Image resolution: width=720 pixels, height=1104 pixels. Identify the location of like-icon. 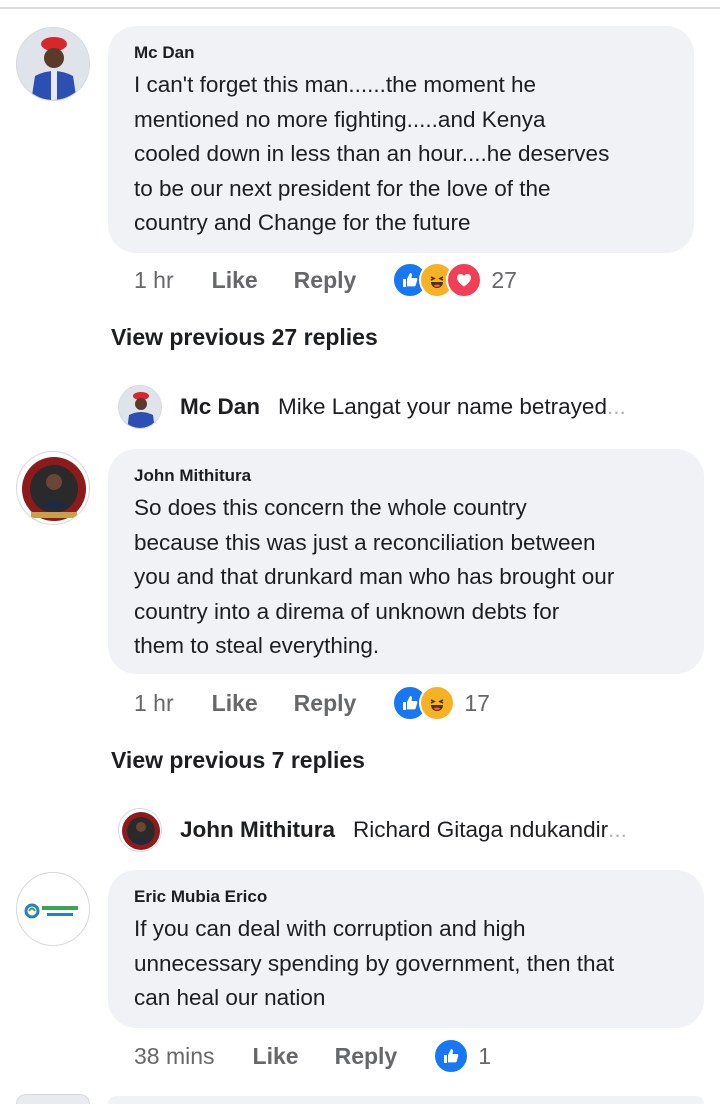
(451, 1056).